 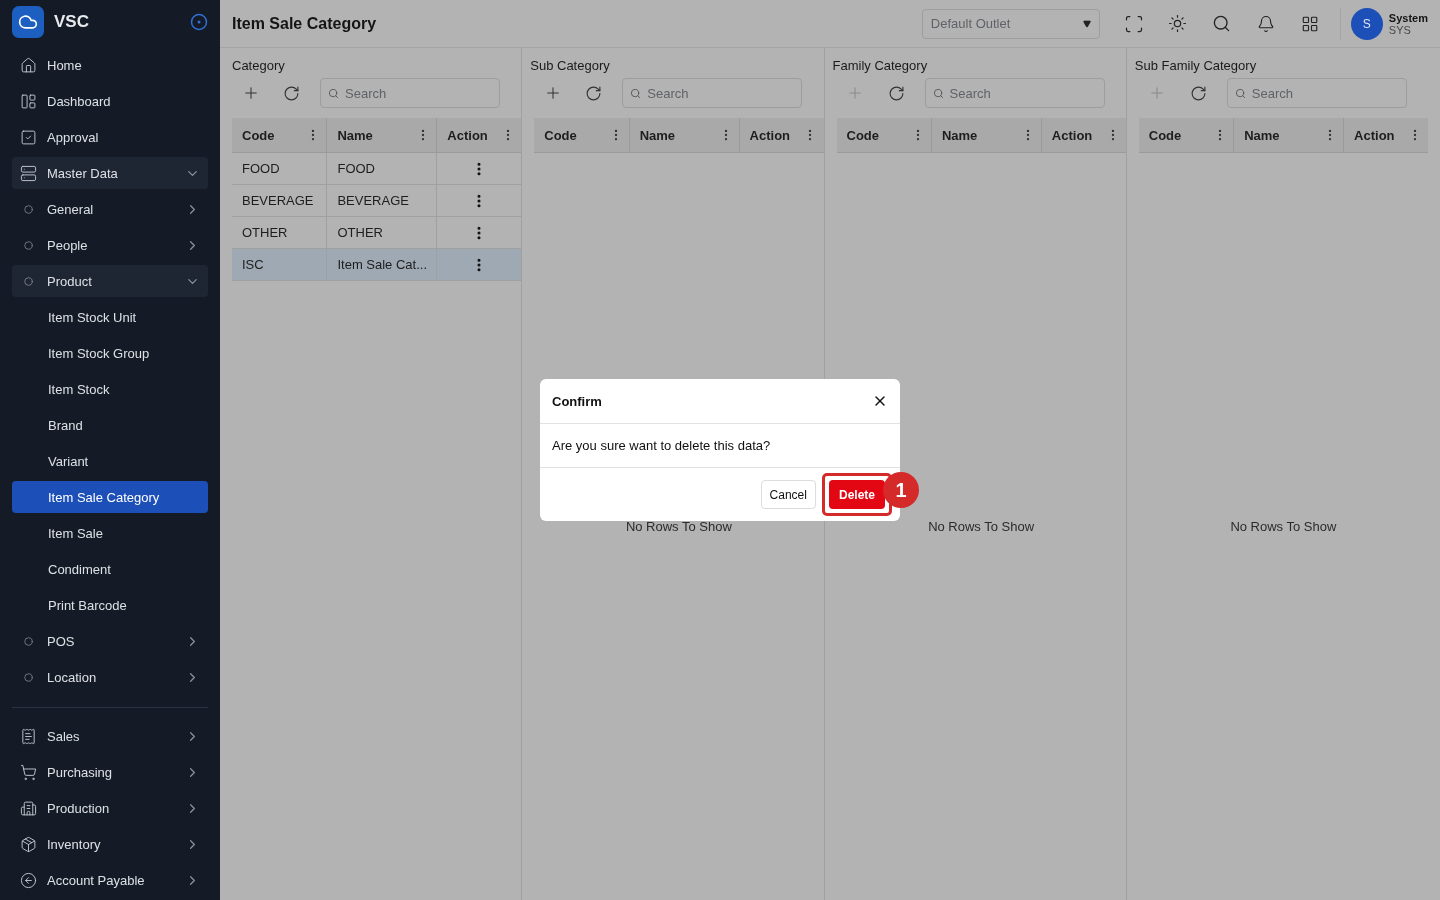 I want to click on sidebar-item: People, so click(x=110, y=245).